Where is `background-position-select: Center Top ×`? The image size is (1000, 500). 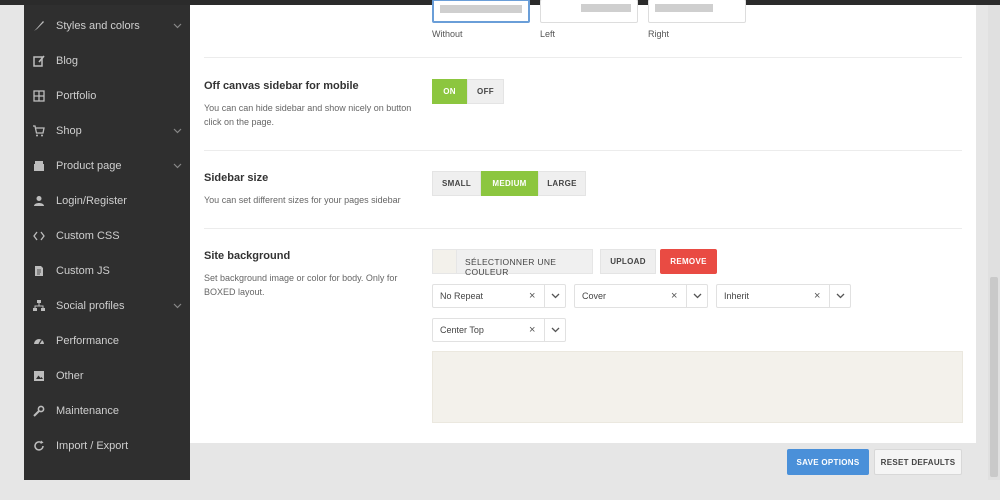 background-position-select: Center Top × is located at coordinates (499, 330).